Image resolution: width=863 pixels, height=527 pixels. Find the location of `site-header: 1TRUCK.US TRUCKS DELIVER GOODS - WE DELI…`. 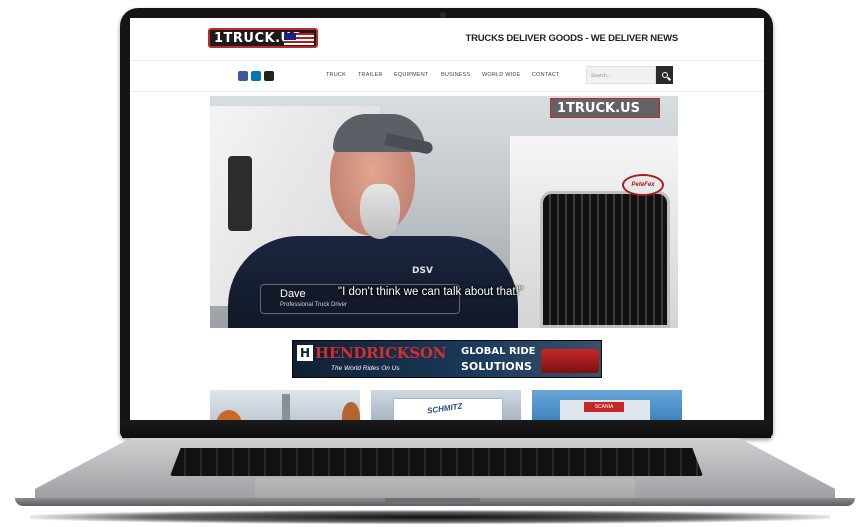

site-header: 1TRUCK.US TRUCKS DELIVER GOODS - WE DELI… is located at coordinates (447, 39).